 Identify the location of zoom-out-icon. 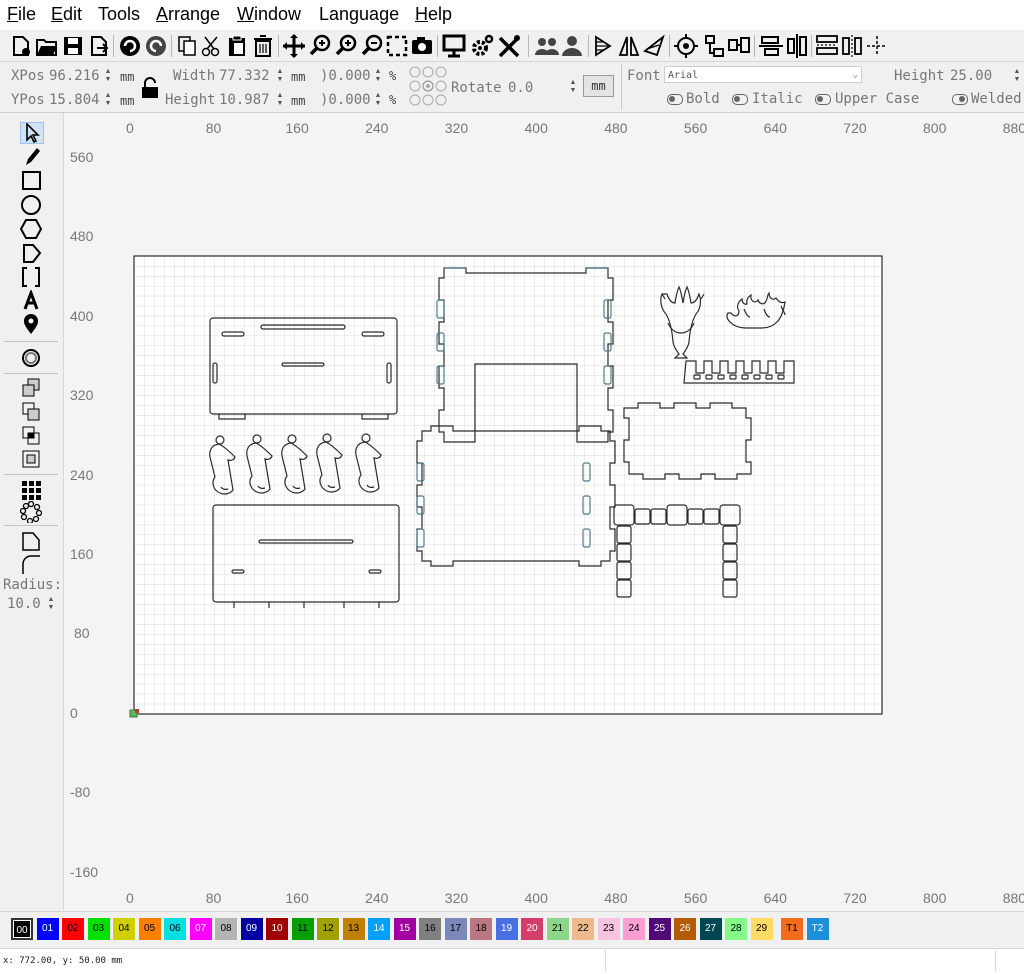
(372, 46).